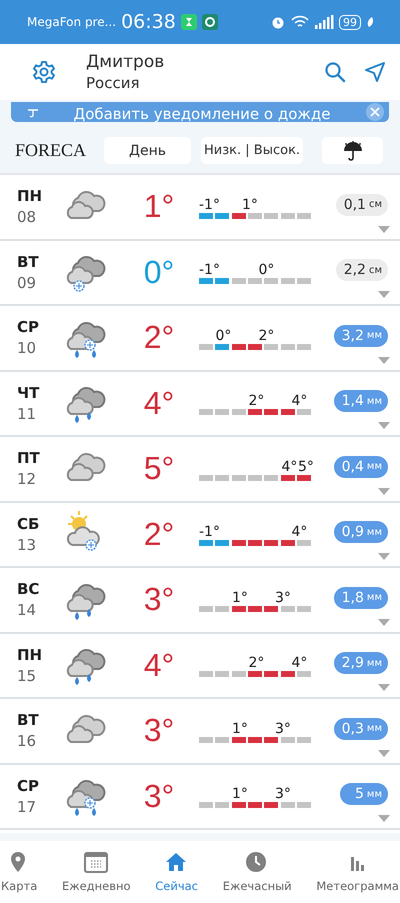  I want to click on low-temperature: 4°, so click(290, 466).